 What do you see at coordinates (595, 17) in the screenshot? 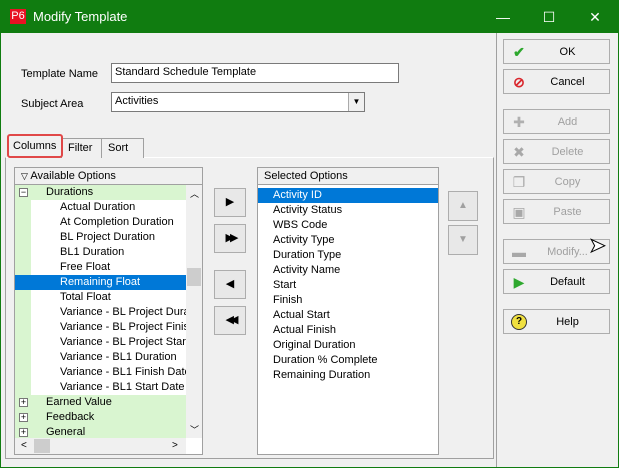
I see `close-button: ✕` at bounding box center [595, 17].